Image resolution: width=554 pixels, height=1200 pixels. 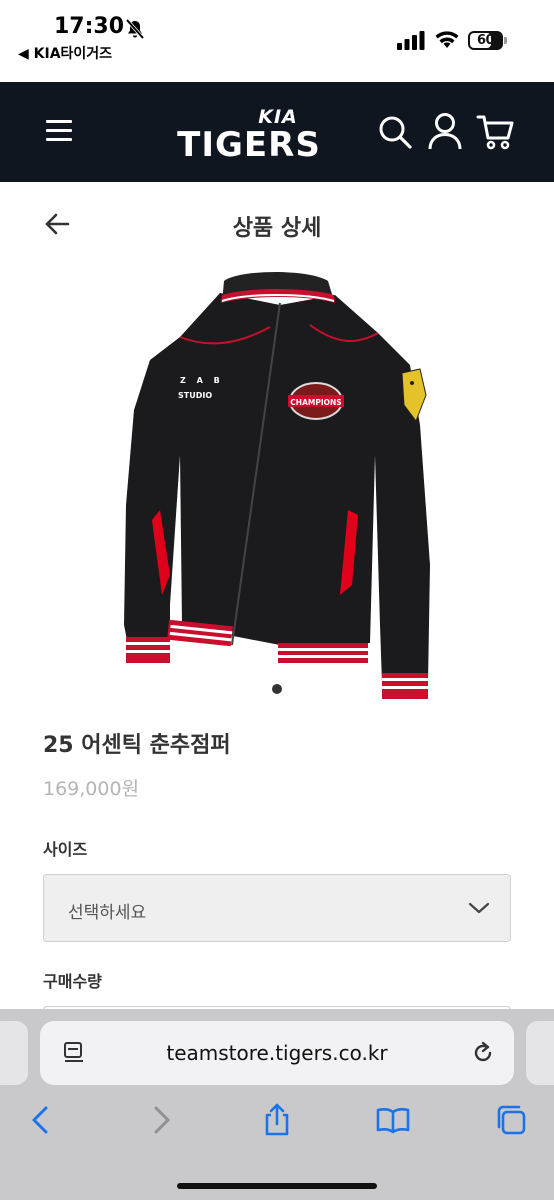 What do you see at coordinates (161, 1120) in the screenshot?
I see `forward-icon` at bounding box center [161, 1120].